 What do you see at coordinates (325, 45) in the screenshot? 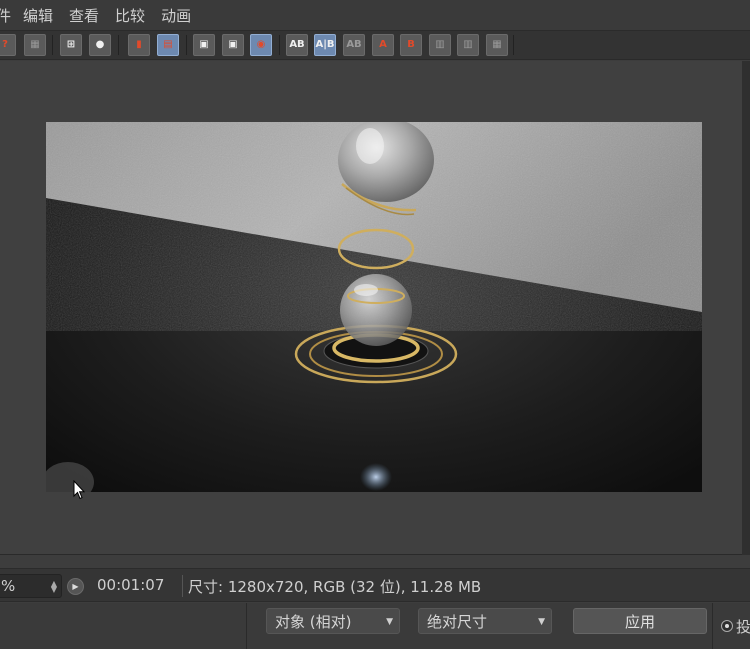
I see `compare-split-icon: A|B` at bounding box center [325, 45].